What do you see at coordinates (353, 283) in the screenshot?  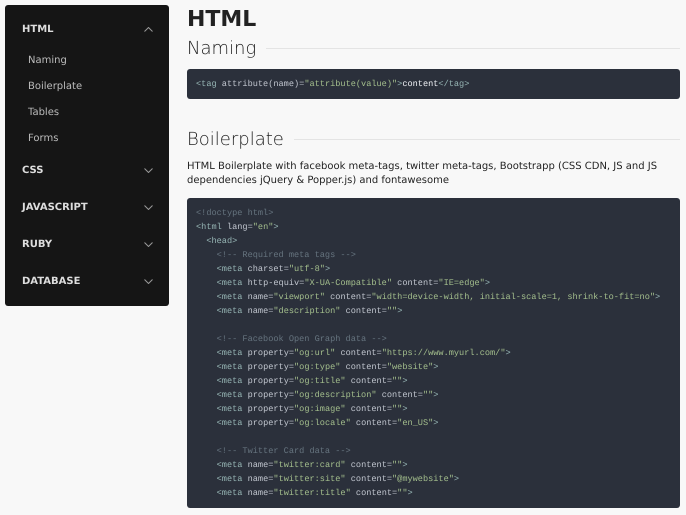 I see `code-line: <meta http-equiv="X-UA-Compatible" content="IE=edge">` at bounding box center [353, 283].